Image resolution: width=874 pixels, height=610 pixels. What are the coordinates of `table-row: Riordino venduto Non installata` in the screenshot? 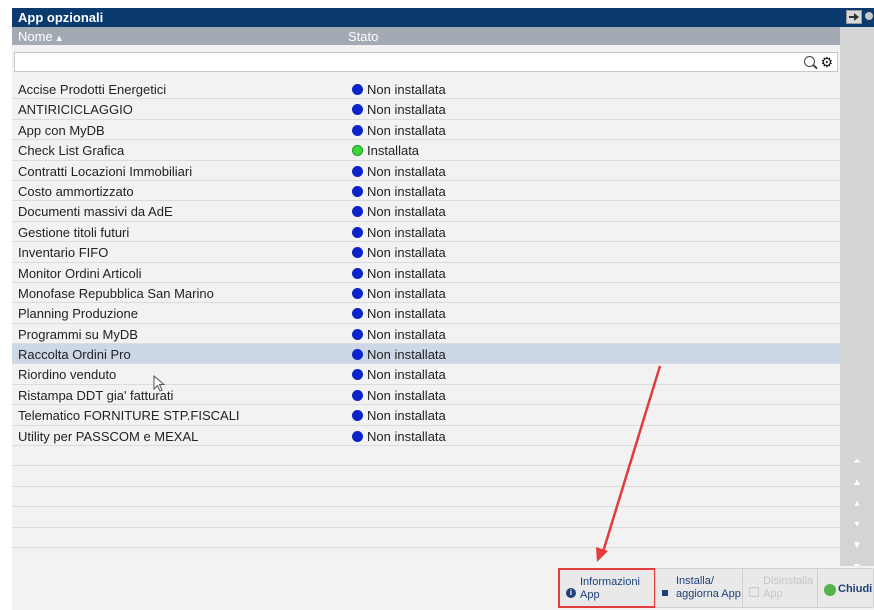 It's located at (426, 374).